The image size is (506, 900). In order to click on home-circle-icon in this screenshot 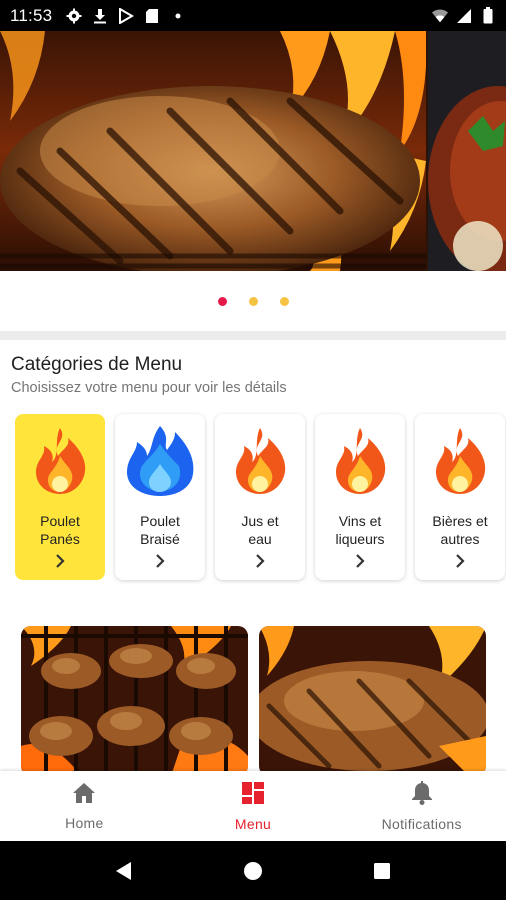, I will do `click(253, 871)`.